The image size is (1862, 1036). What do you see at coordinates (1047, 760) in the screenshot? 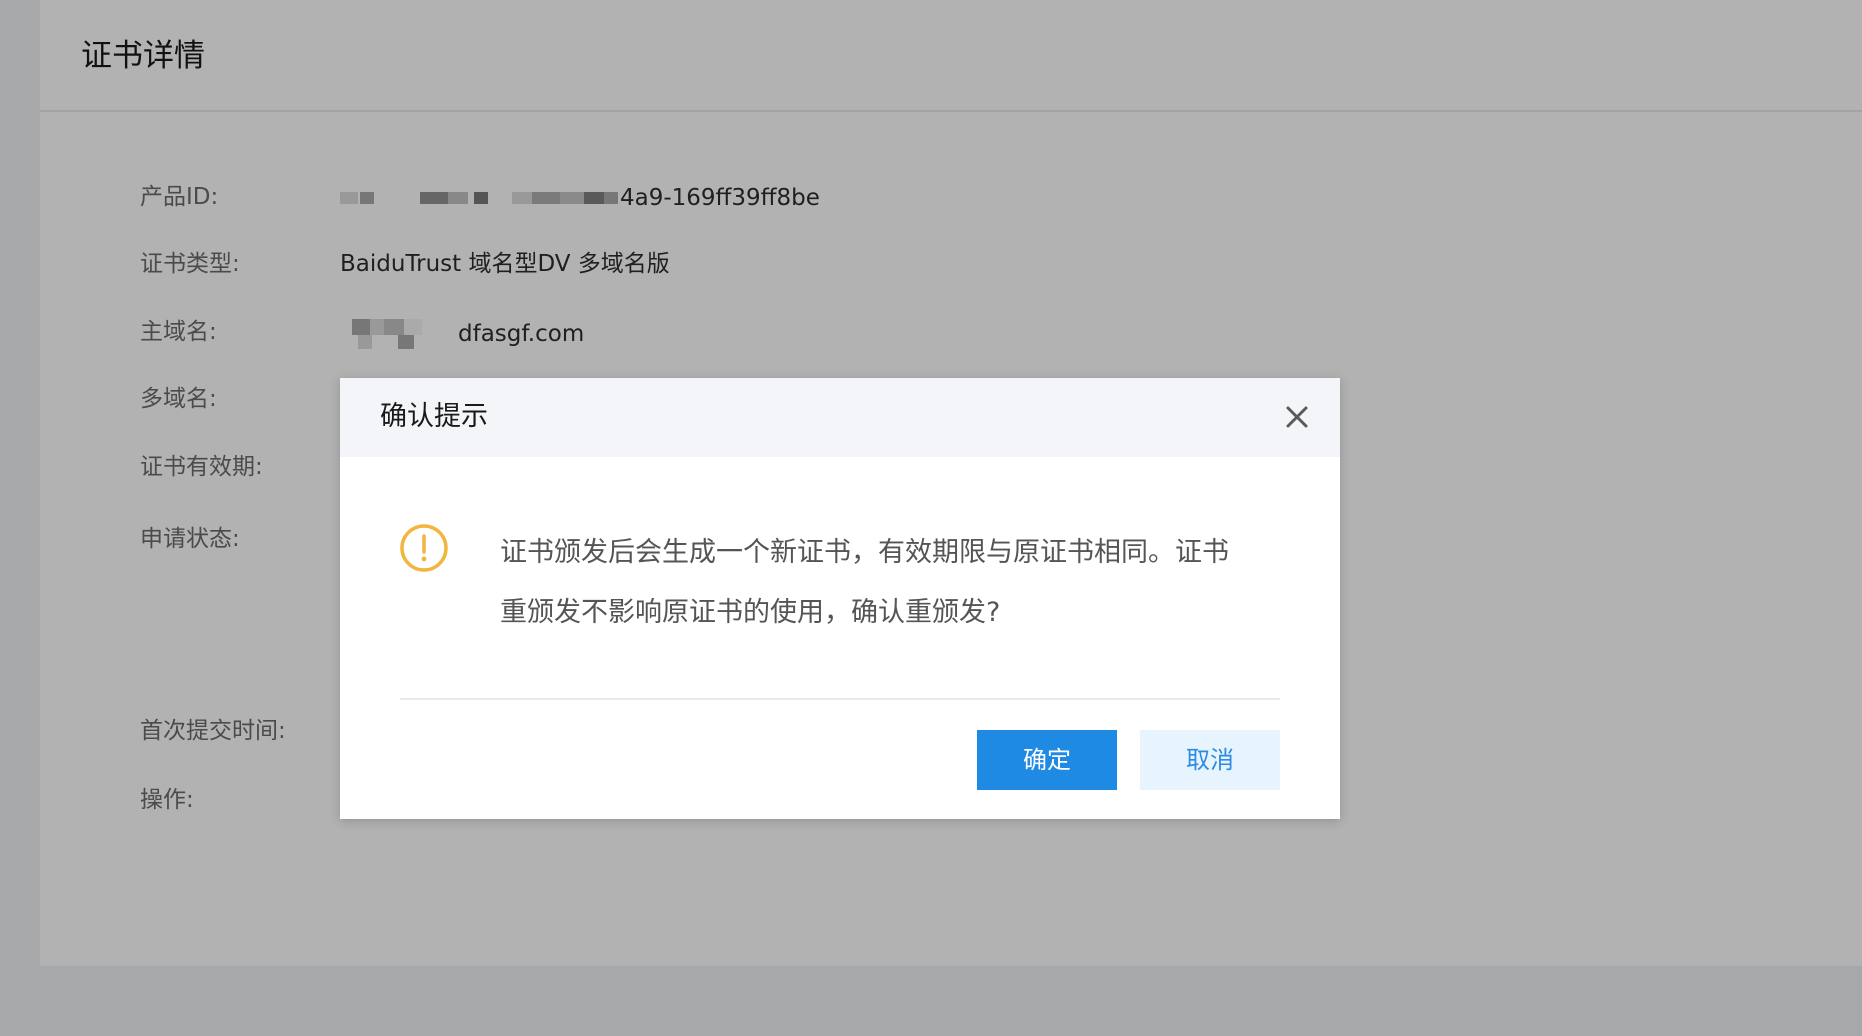
I see `confirm-button: 确定` at bounding box center [1047, 760].